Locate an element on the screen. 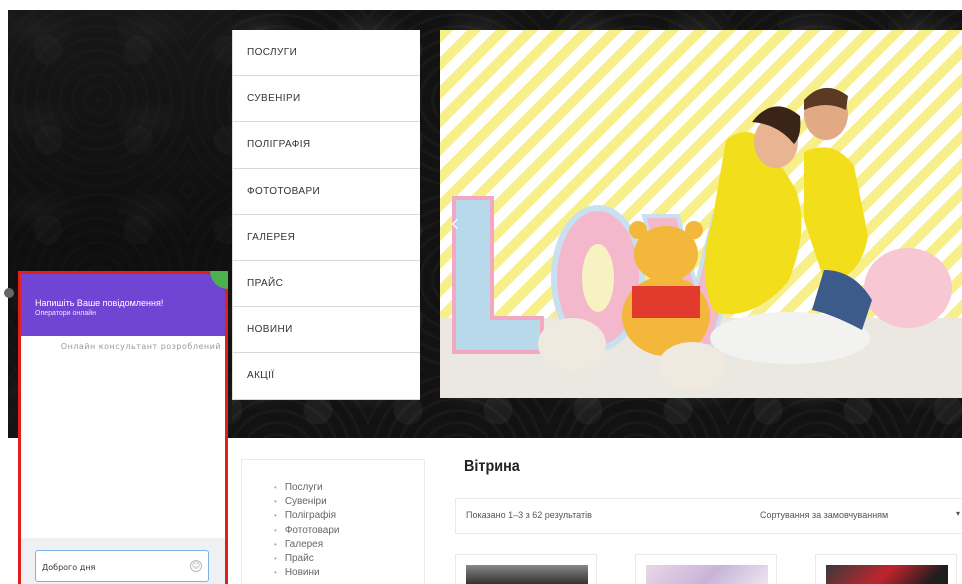 Image resolution: width=962 pixels, height=584 pixels. shop-title: Вітрина is located at coordinates (492, 466).